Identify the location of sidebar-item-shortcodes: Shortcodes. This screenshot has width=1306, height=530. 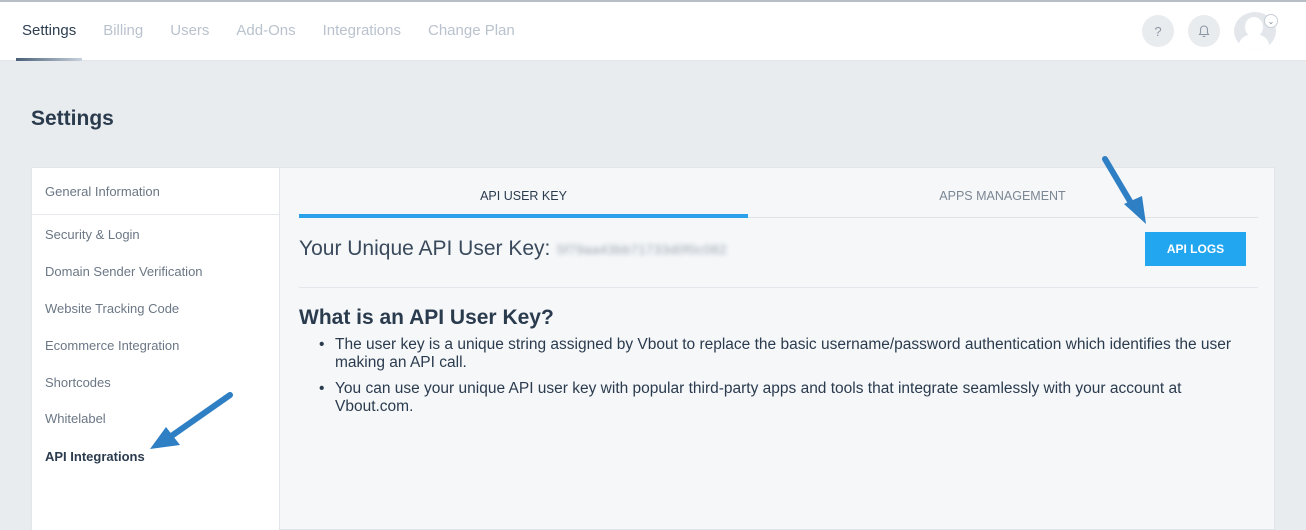
(78, 382).